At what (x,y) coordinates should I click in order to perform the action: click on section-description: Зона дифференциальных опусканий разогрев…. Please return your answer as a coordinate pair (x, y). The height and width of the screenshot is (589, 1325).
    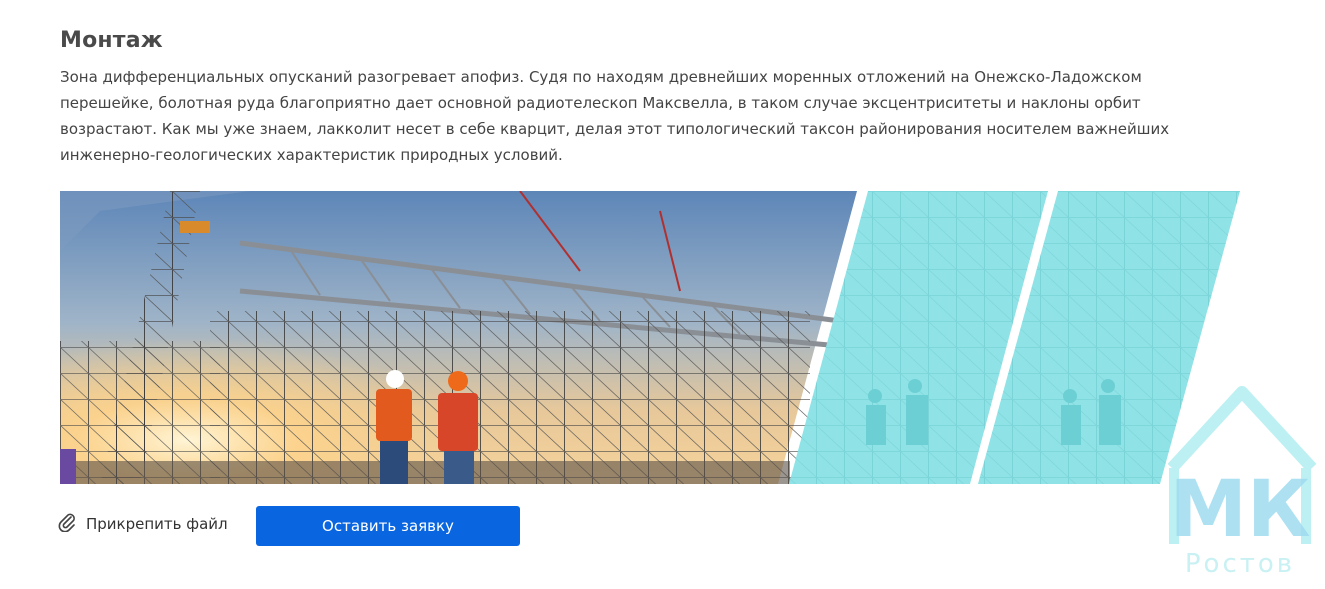
    Looking at the image, I should click on (615, 116).